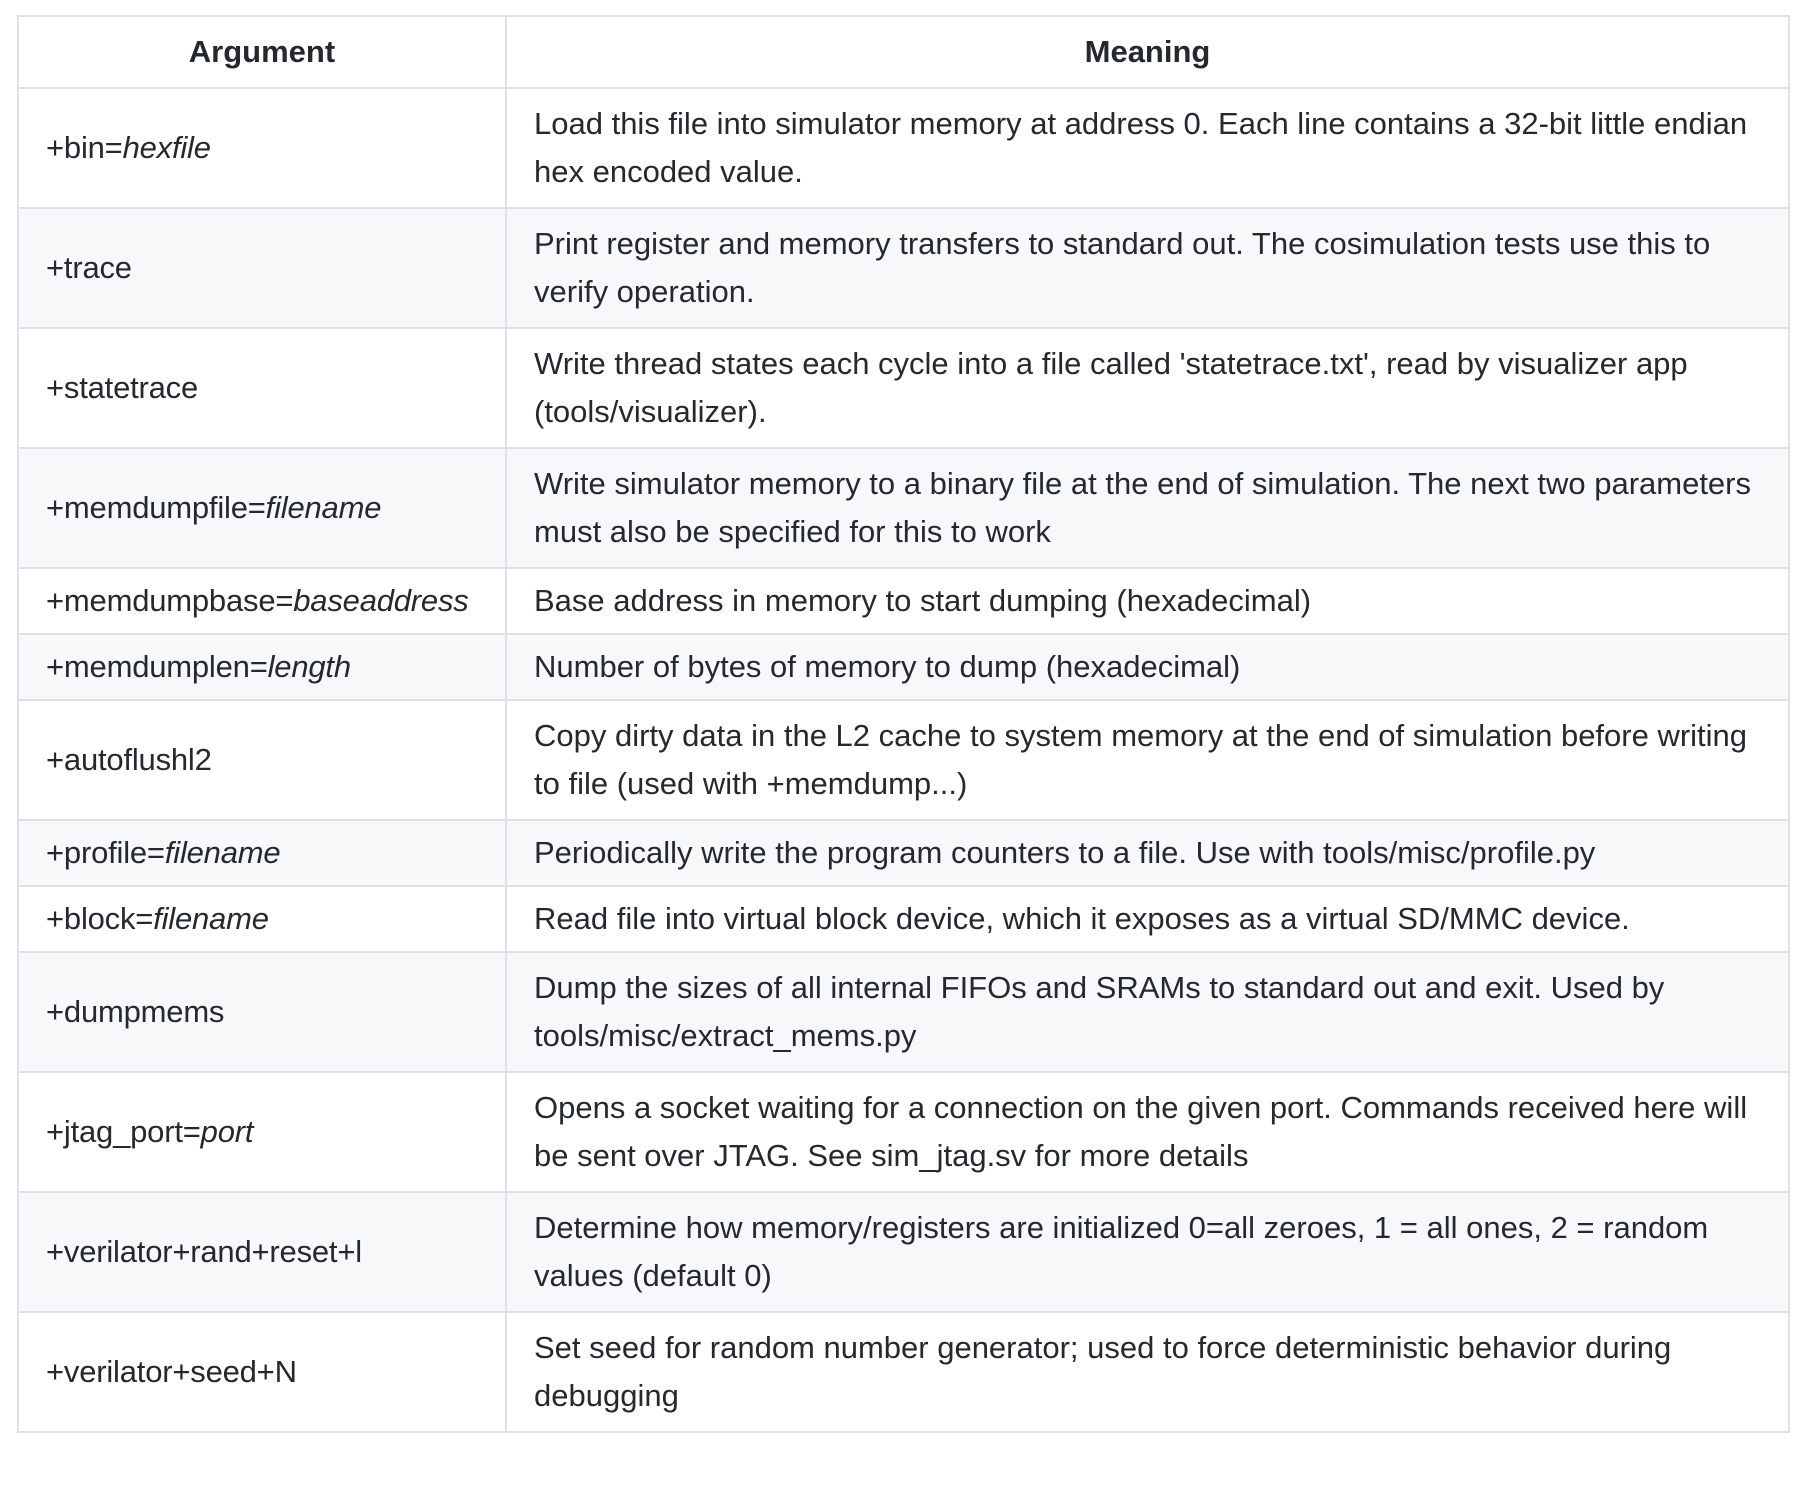 This screenshot has width=1800, height=1504. What do you see at coordinates (129, 759) in the screenshot?
I see `argument-name: +autoflushl2` at bounding box center [129, 759].